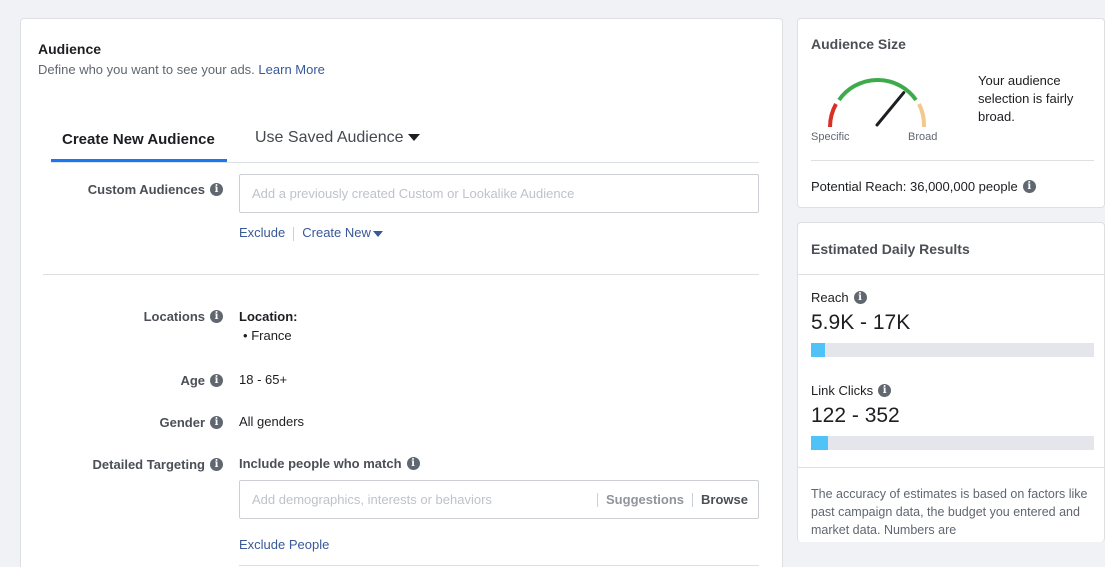 The height and width of the screenshot is (567, 1105). I want to click on location-item: • France, so click(267, 335).